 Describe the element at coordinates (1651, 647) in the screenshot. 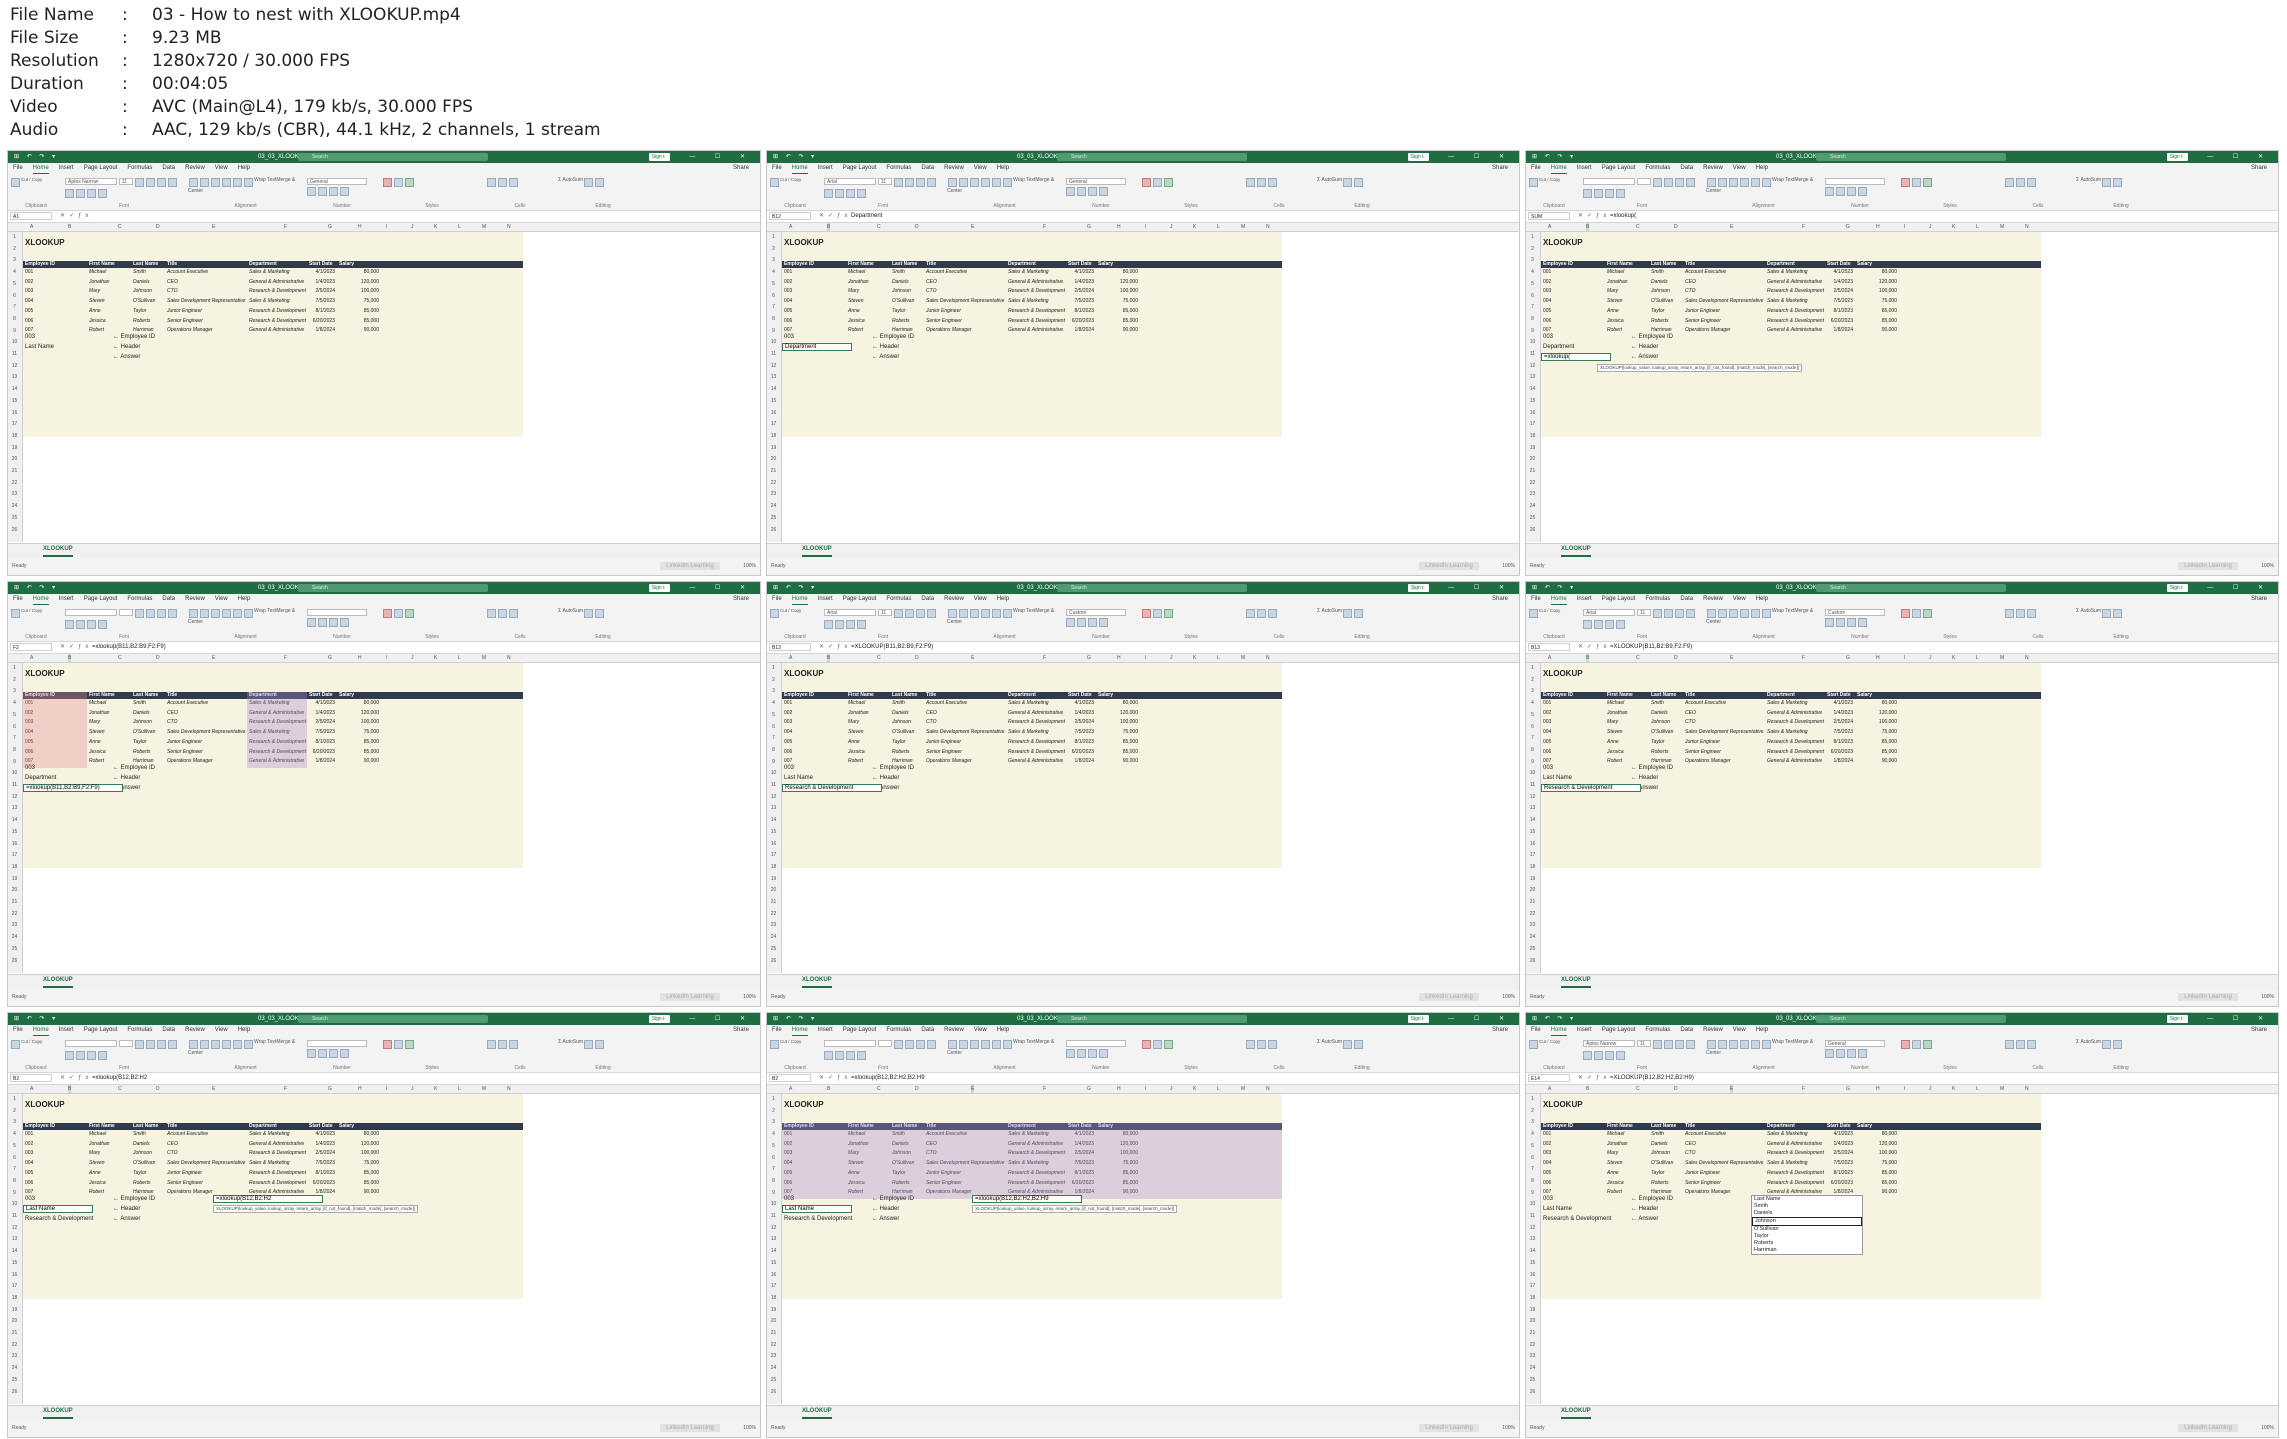

I see `formula-input: =XLOOKUP(B11,B2:B9,F2:F9)` at that location.